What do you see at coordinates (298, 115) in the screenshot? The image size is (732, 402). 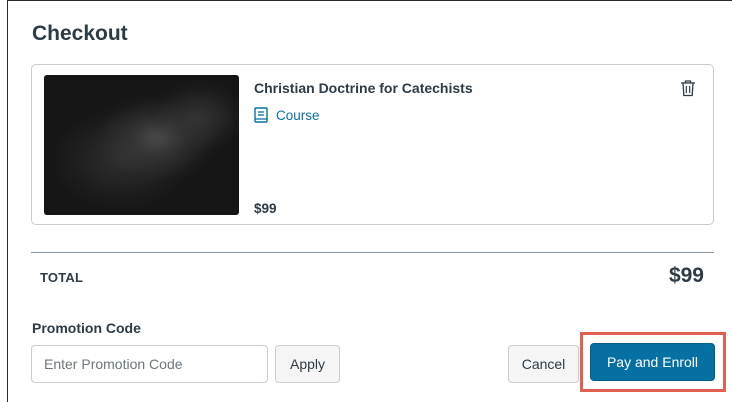 I see `course-type-label: Course` at bounding box center [298, 115].